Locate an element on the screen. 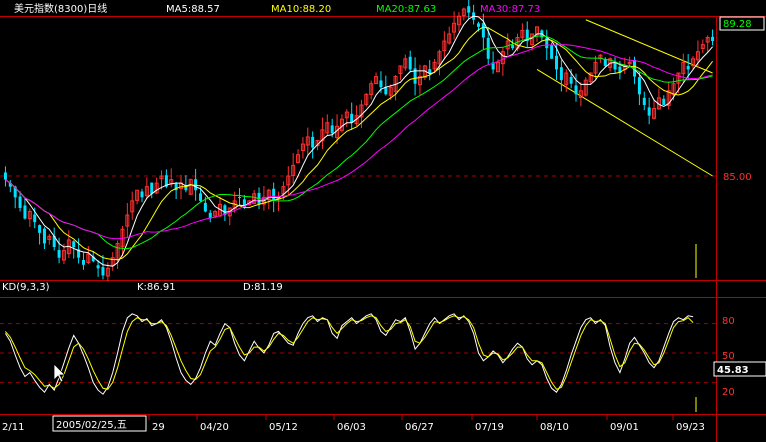 The height and width of the screenshot is (442, 766). kd-k-value: K:86.91 is located at coordinates (156, 287).